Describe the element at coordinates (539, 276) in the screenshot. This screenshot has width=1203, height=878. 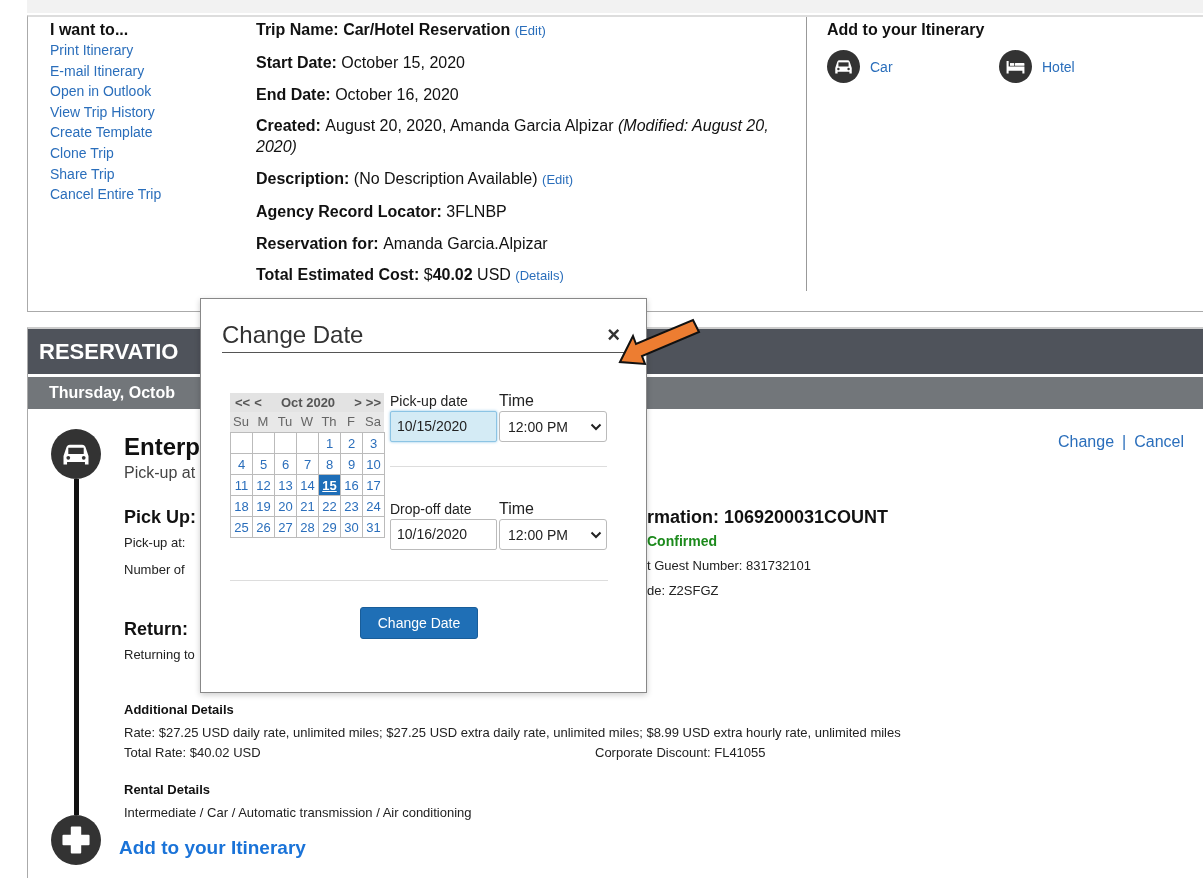
I see `edit-link: (Details)` at that location.